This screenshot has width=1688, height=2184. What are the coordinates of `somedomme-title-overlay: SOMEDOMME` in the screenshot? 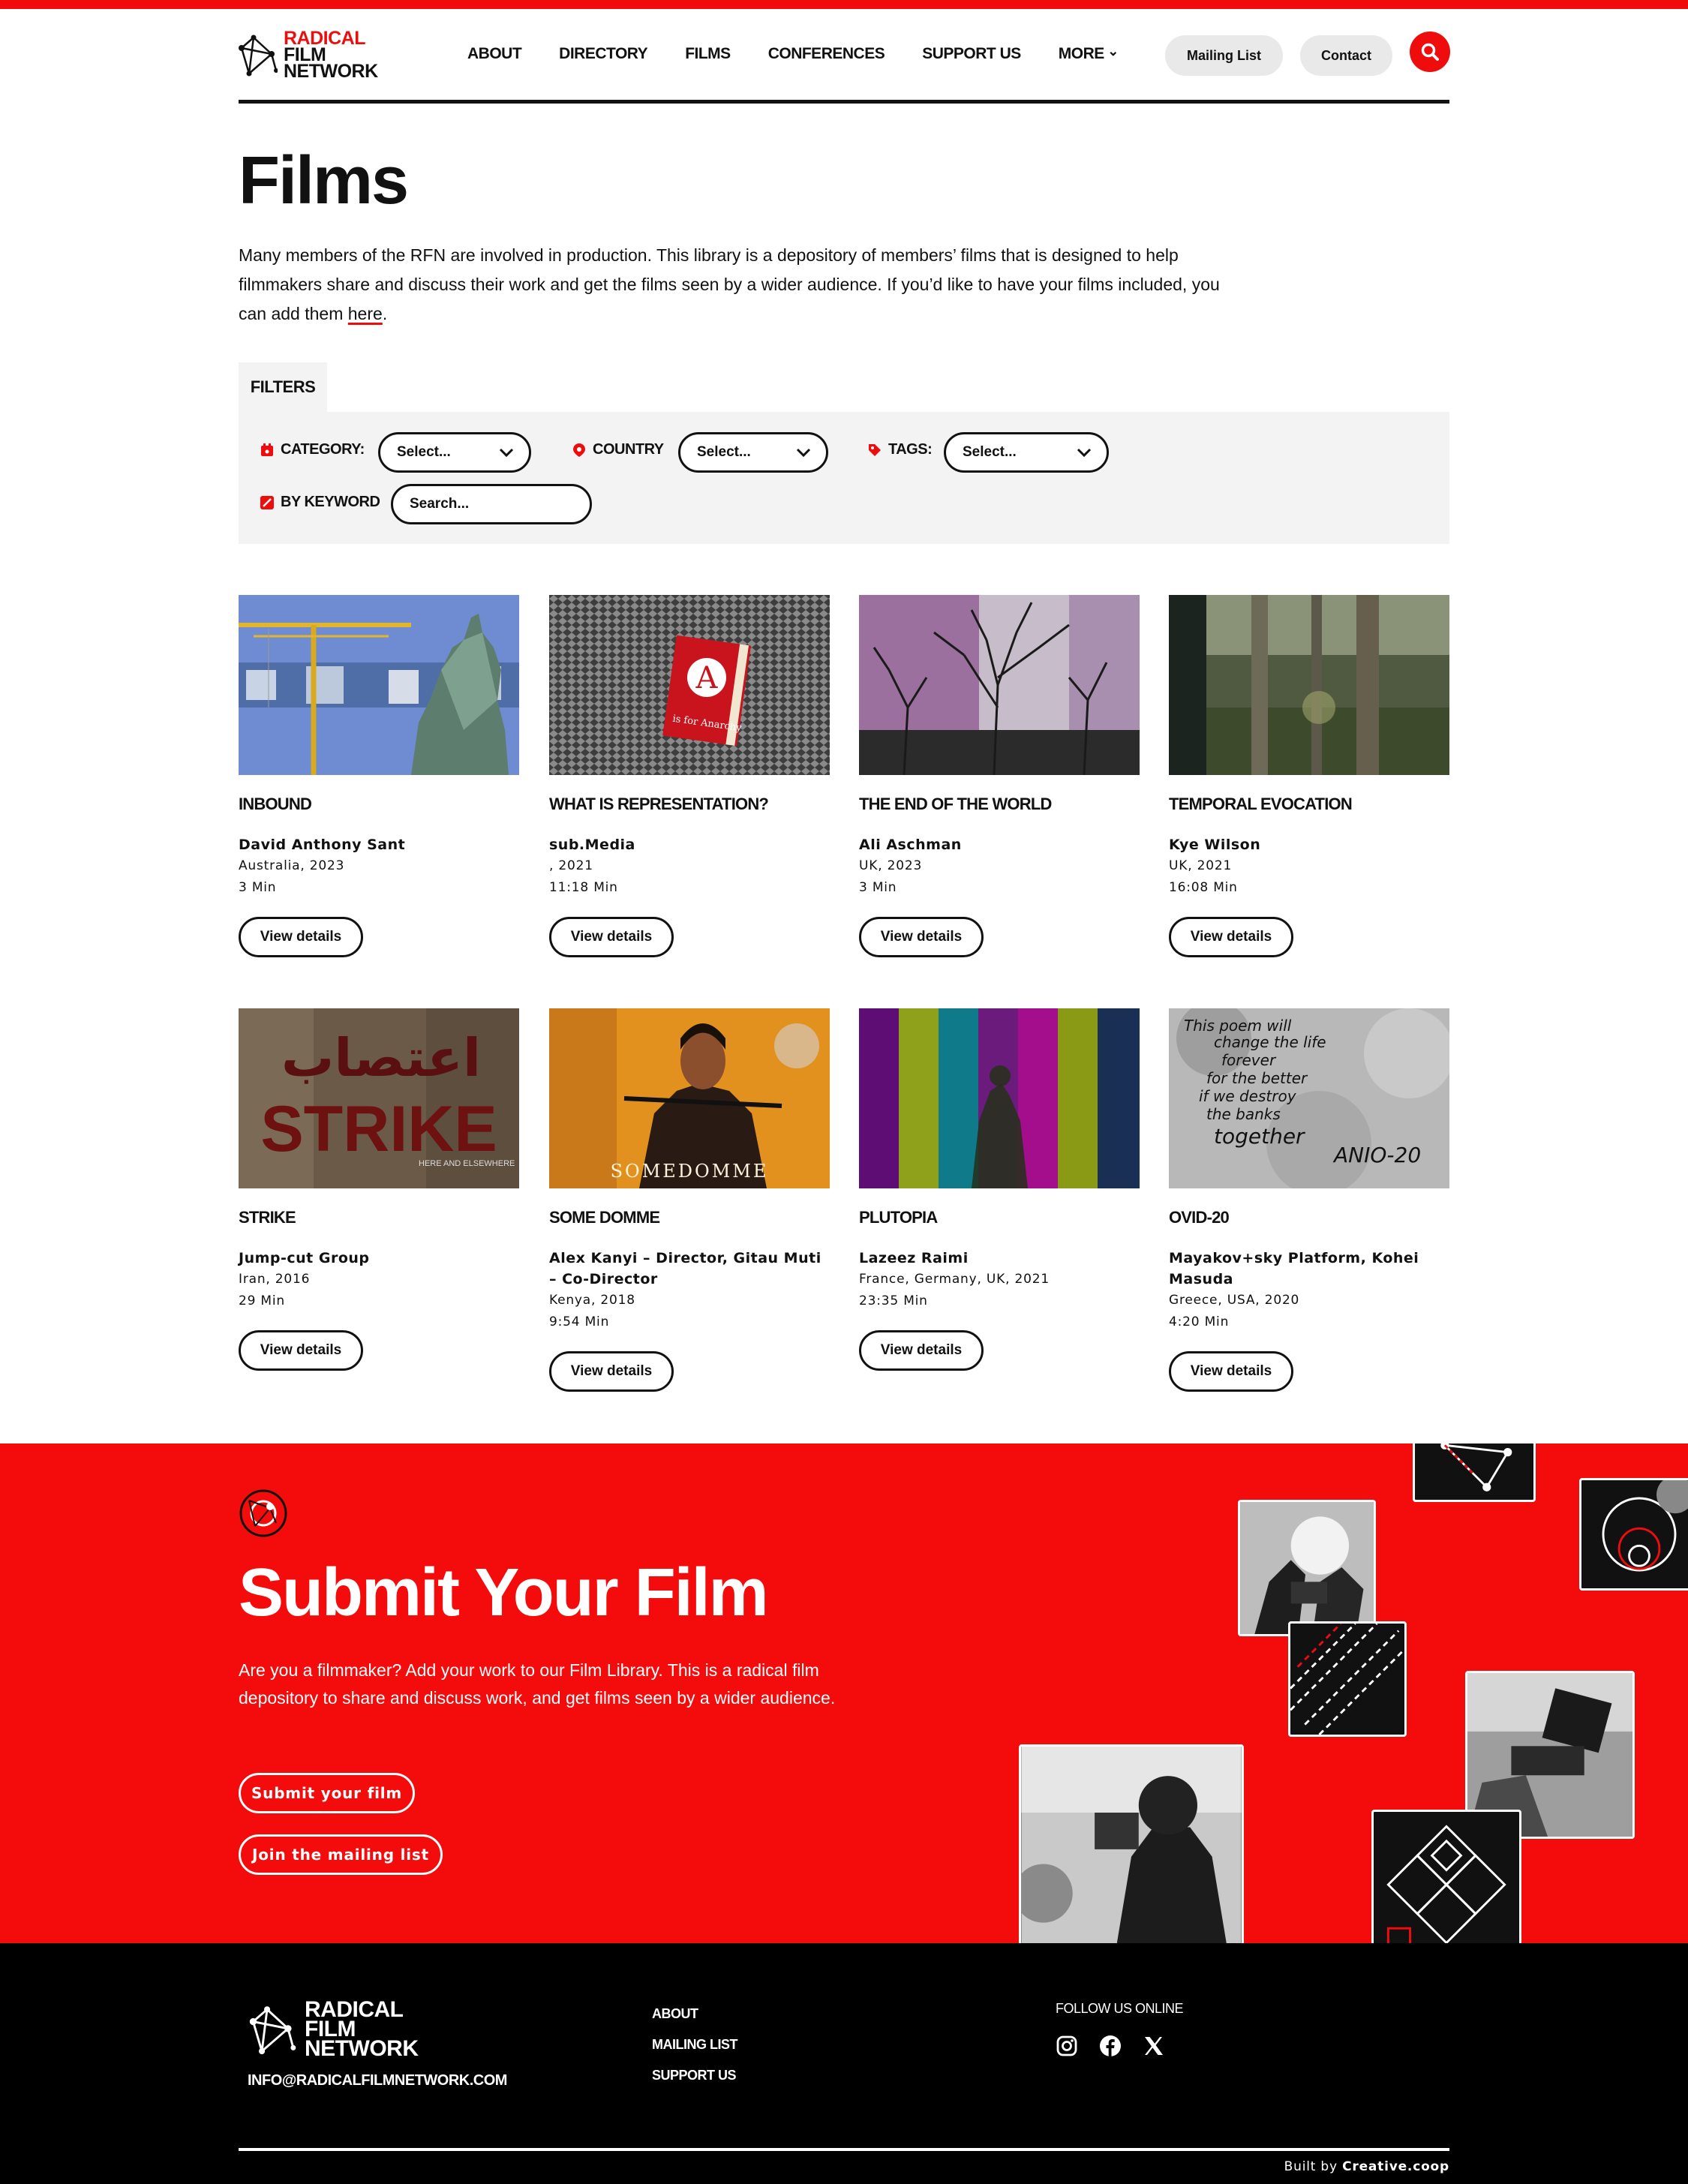 It's located at (690, 1171).